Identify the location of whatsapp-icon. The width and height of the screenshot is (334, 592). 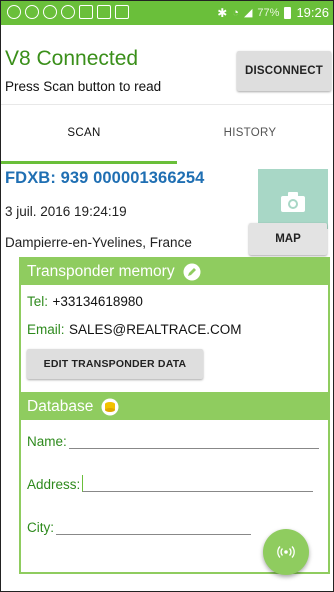
(50, 12).